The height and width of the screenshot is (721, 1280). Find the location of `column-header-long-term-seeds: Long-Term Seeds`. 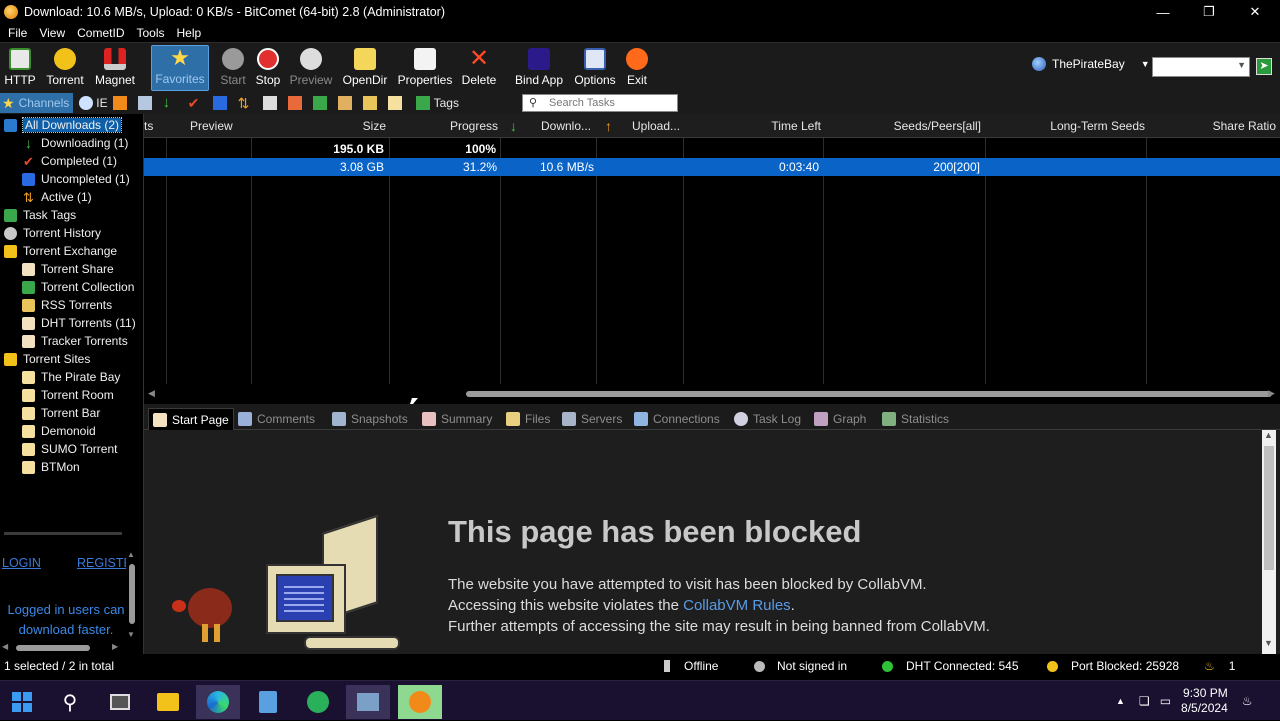

column-header-long-term-seeds: Long-Term Seeds is located at coordinates (1092, 126).